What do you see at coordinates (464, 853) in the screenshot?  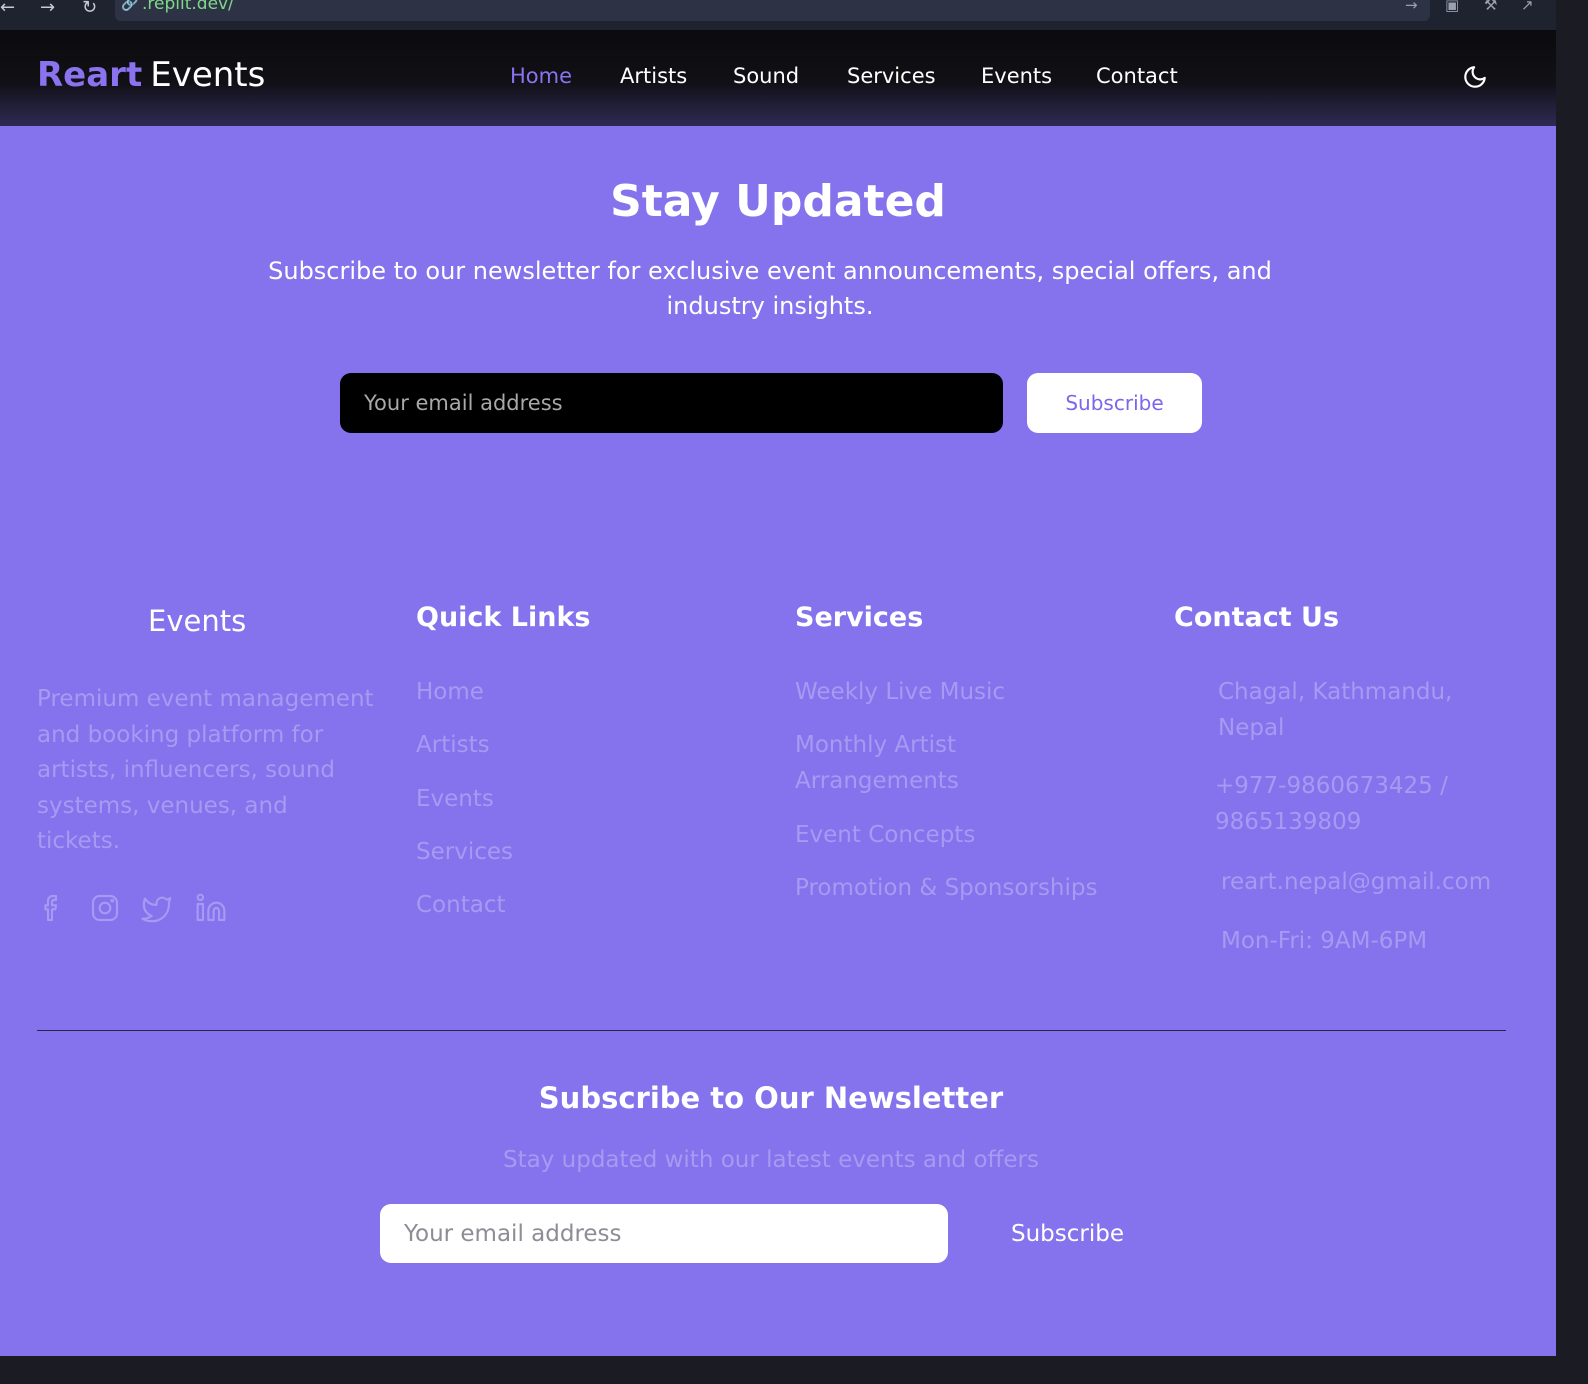 I see `footer-link-services: Services` at bounding box center [464, 853].